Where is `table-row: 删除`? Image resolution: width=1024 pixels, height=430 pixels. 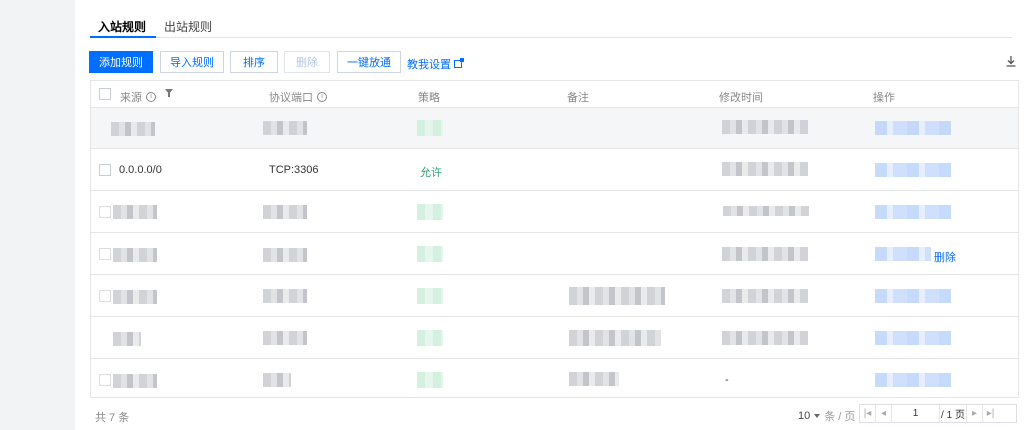 table-row: 删除 is located at coordinates (554, 254).